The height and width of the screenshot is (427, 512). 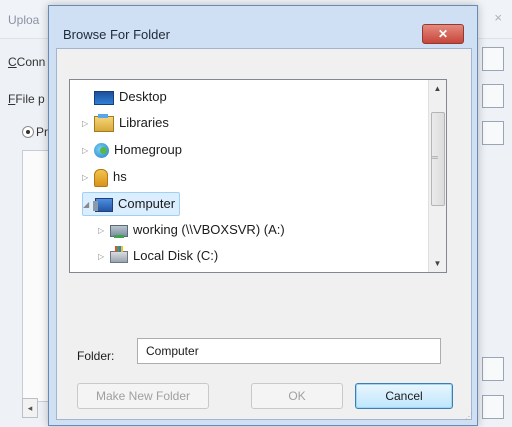 What do you see at coordinates (24, 20) in the screenshot?
I see `background-title: Uploa` at bounding box center [24, 20].